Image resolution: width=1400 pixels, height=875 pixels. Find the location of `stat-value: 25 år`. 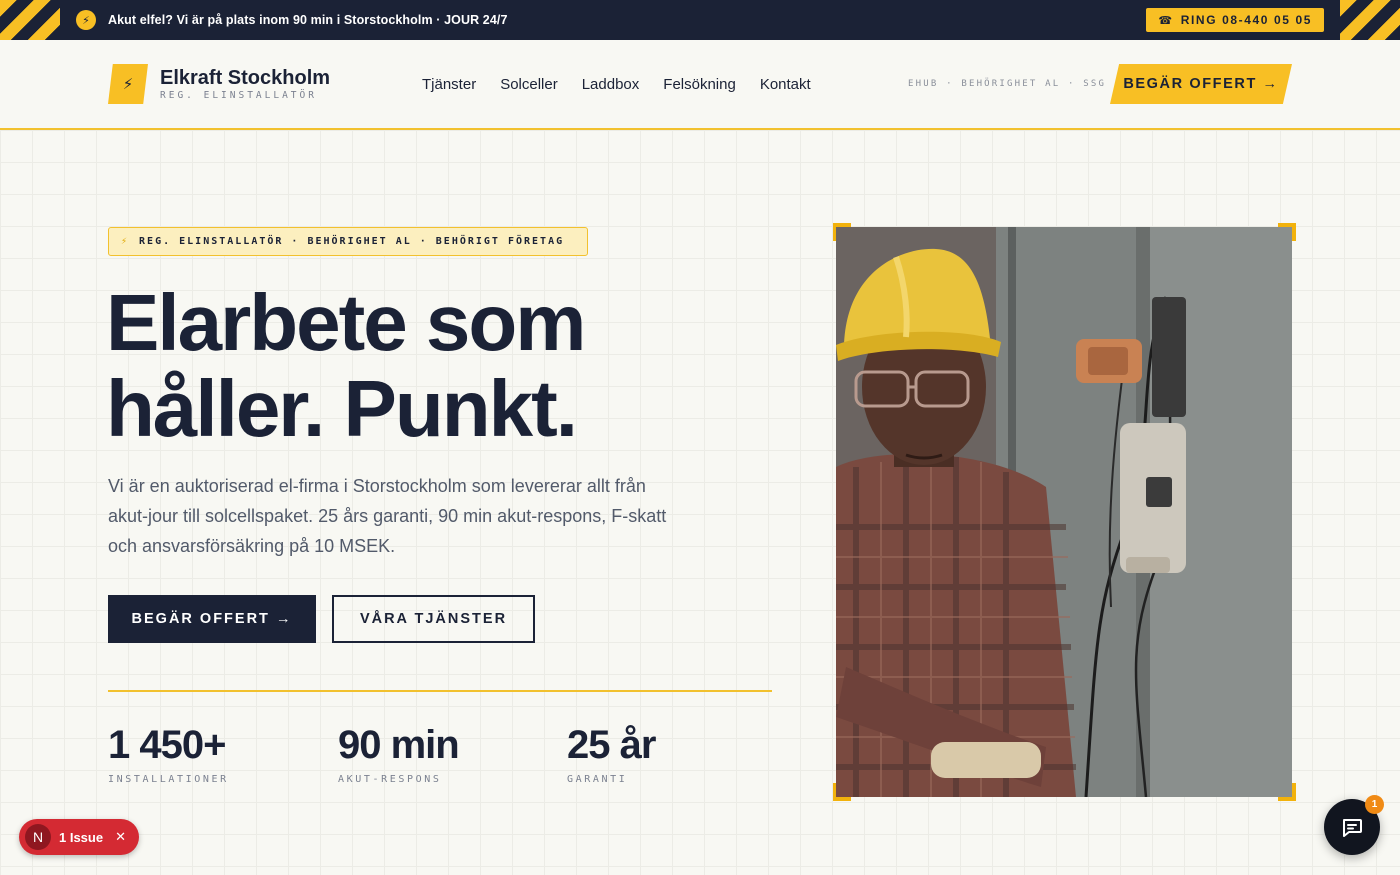

stat-value: 25 år is located at coordinates (611, 745).